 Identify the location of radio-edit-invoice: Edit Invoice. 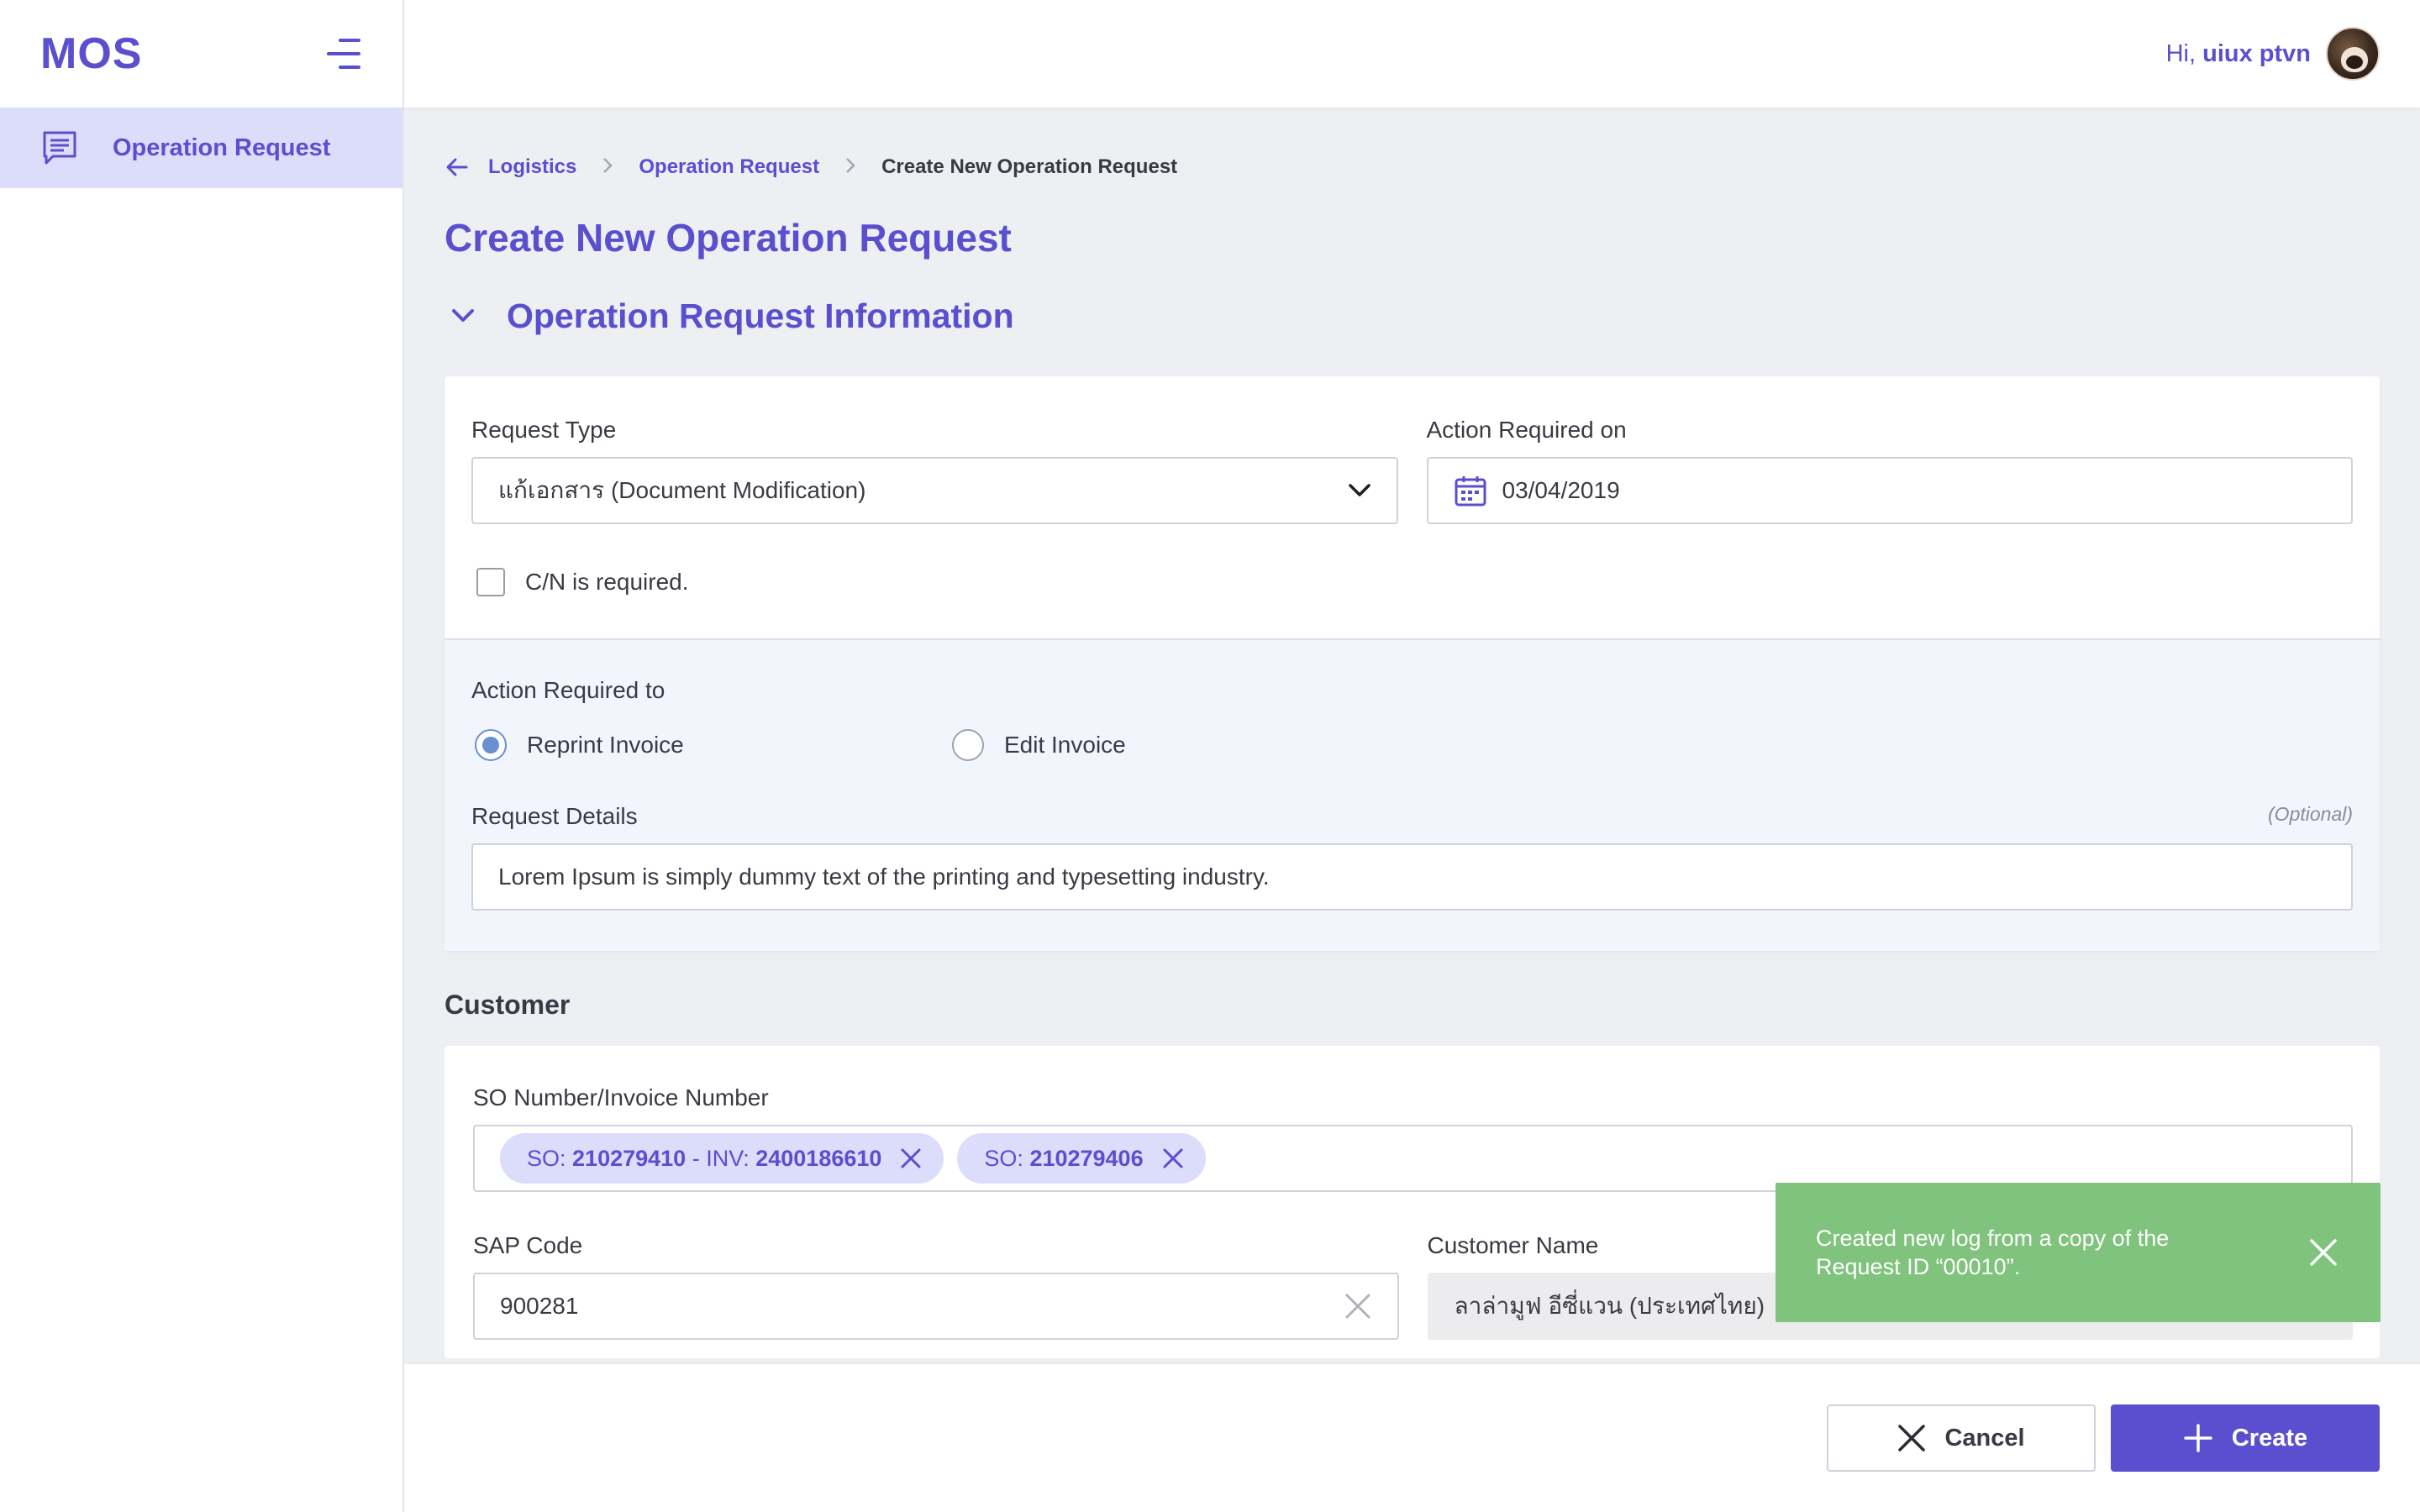
(1187, 745).